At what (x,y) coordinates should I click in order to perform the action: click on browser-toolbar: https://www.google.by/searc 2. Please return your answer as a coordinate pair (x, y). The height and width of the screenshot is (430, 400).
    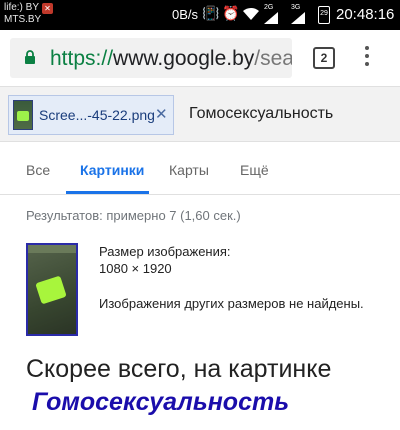
    Looking at the image, I should click on (200, 58).